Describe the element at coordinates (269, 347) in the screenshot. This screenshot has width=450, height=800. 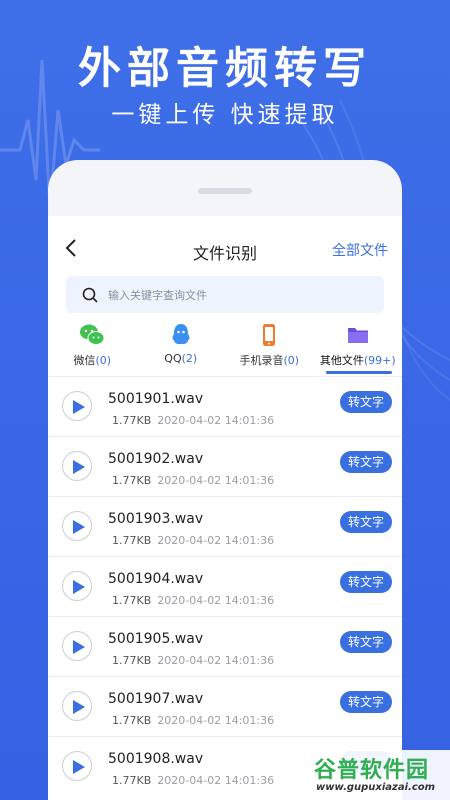
I see `tab-phone-recording: 手机录音(0)` at that location.